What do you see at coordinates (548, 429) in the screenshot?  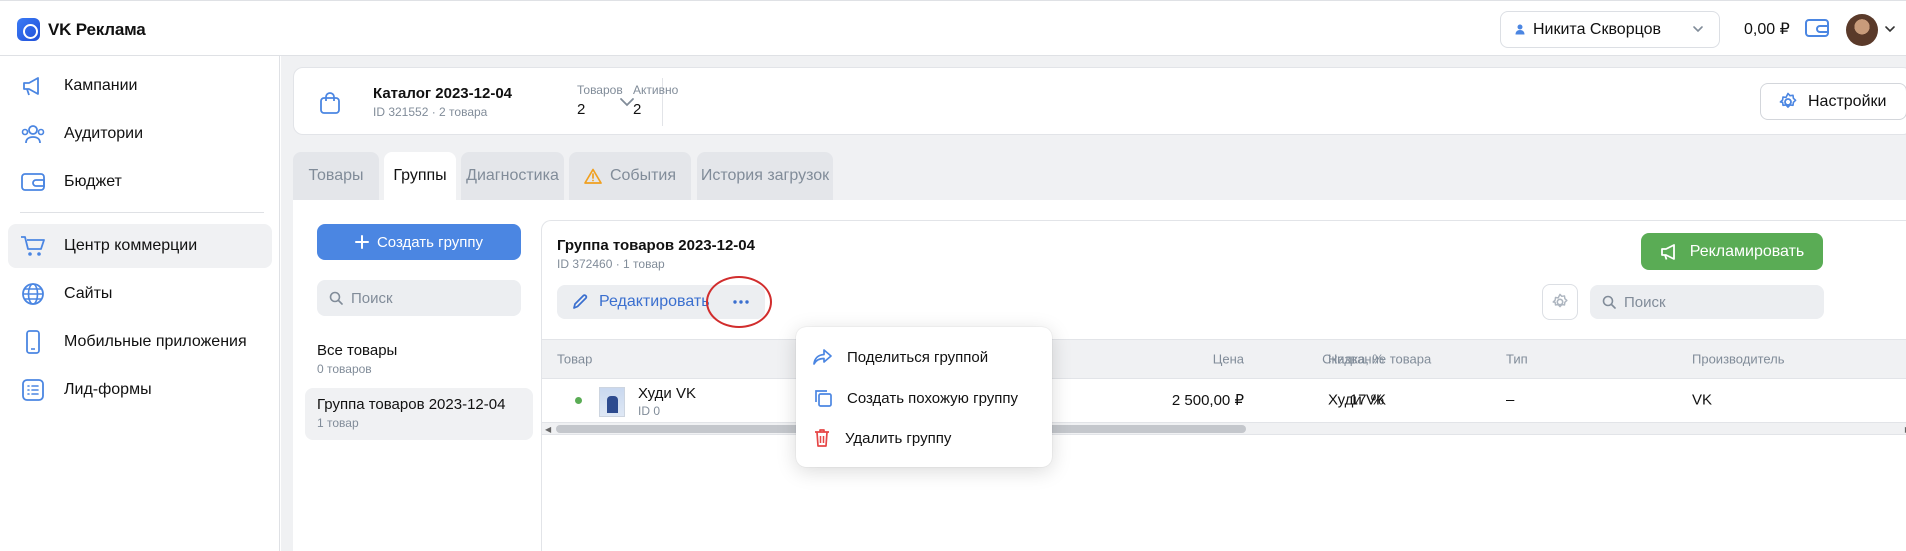 I see `scroll-left-arrow-icon: ◀` at bounding box center [548, 429].